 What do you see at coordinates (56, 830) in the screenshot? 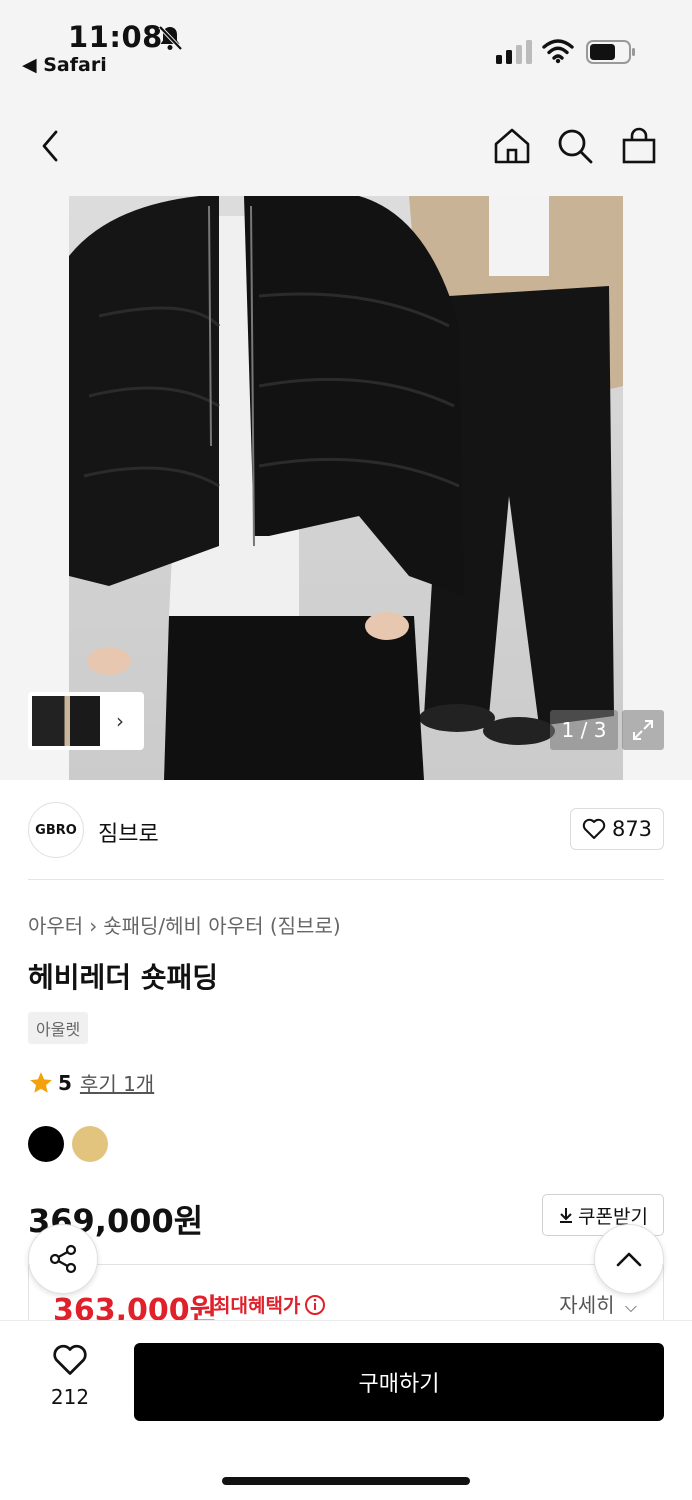
I see `brand-logo: GBRO` at bounding box center [56, 830].